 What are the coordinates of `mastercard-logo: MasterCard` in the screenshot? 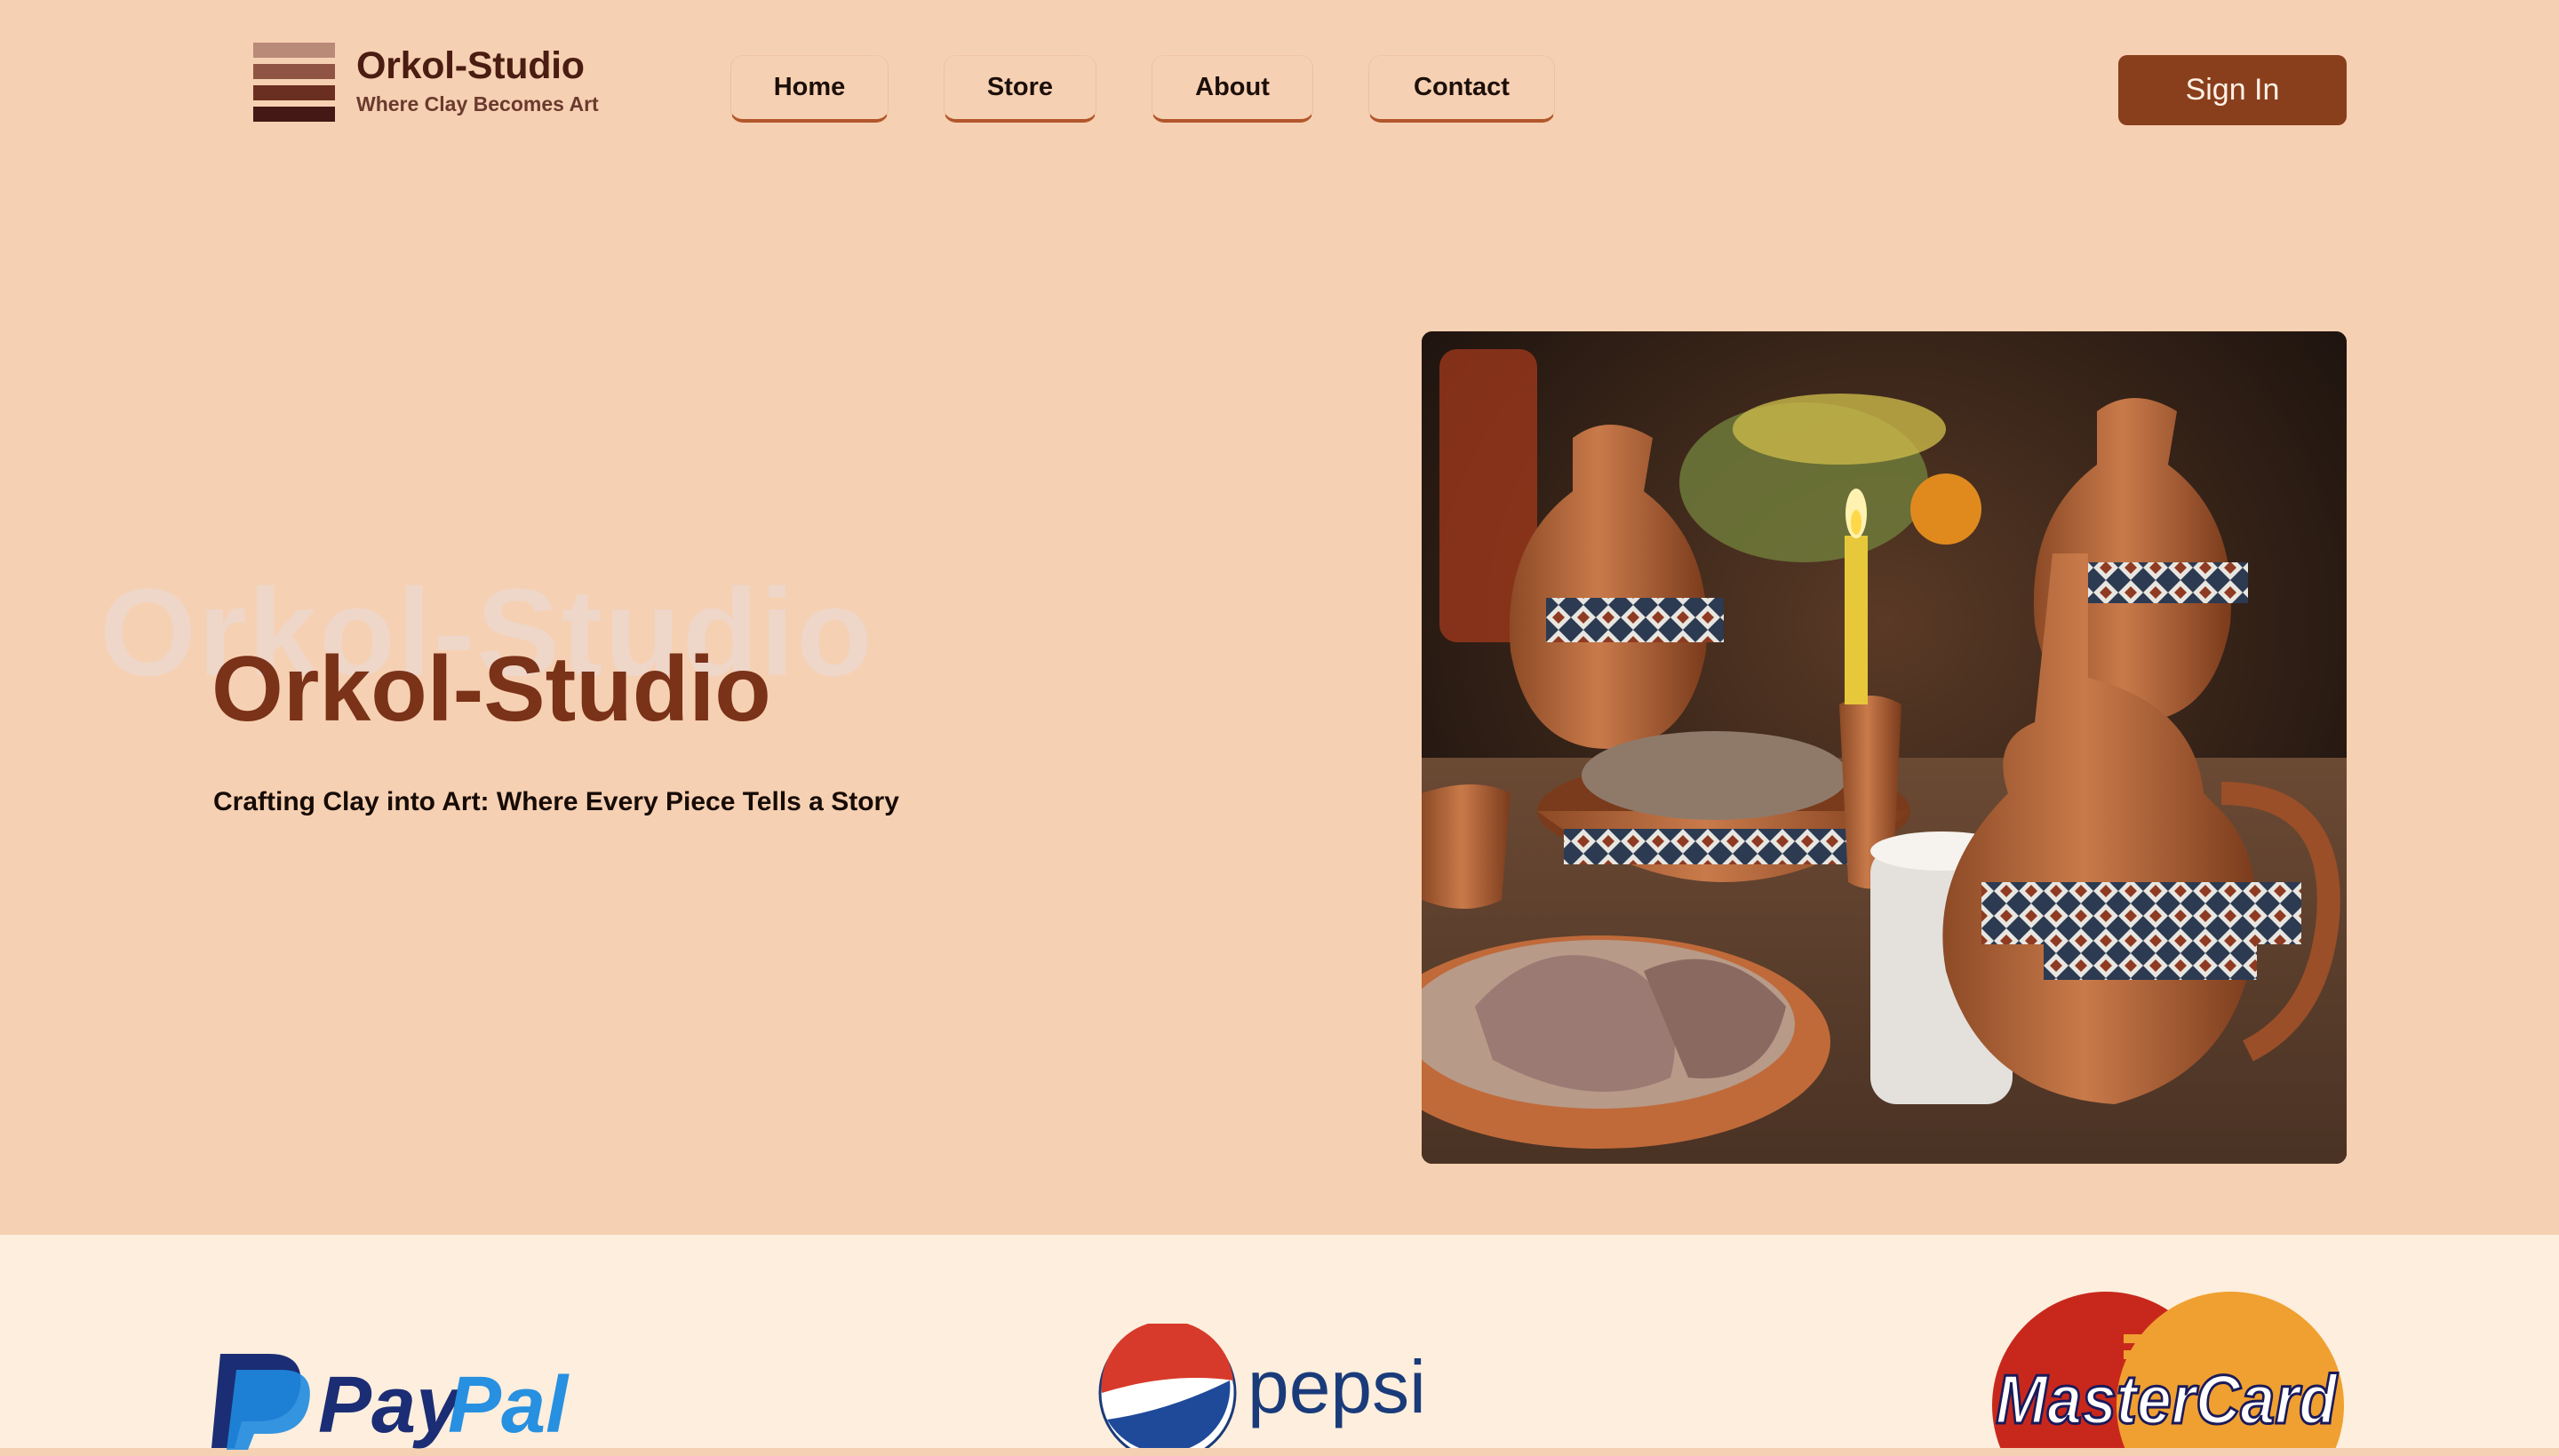 It's located at (2168, 1373).